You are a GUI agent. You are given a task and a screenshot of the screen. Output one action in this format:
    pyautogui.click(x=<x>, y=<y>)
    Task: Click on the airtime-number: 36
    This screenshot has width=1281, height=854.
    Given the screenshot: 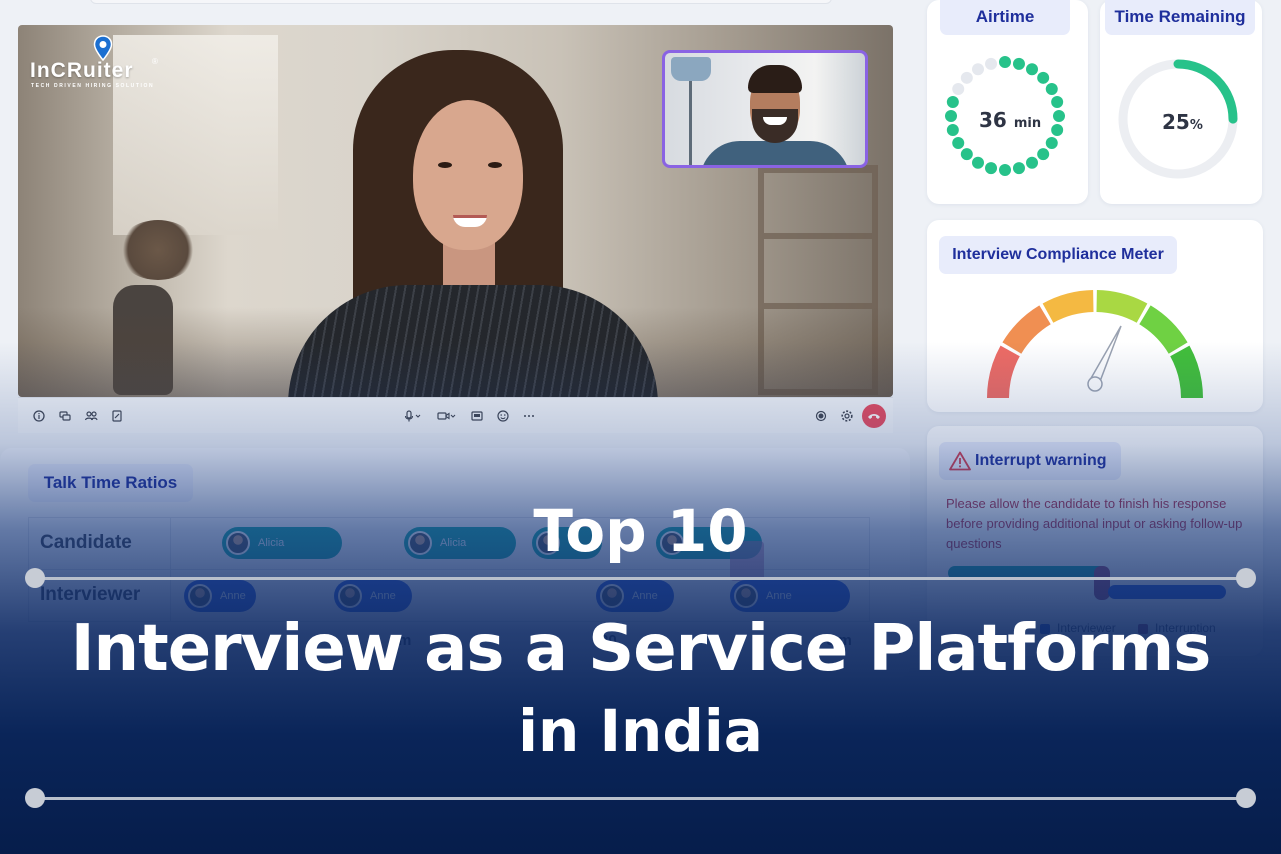 What is the action you would take?
    pyautogui.click(x=993, y=120)
    